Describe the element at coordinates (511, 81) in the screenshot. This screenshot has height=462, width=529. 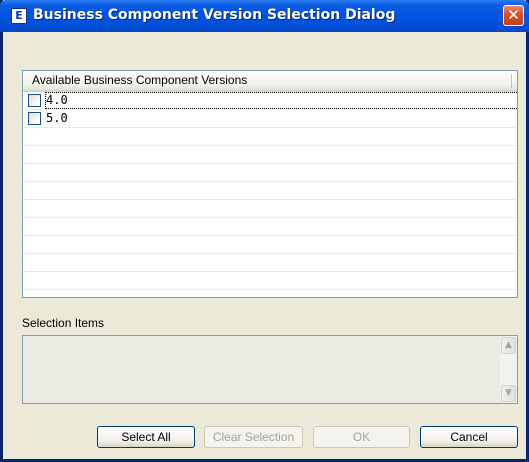
I see `column-divider` at that location.